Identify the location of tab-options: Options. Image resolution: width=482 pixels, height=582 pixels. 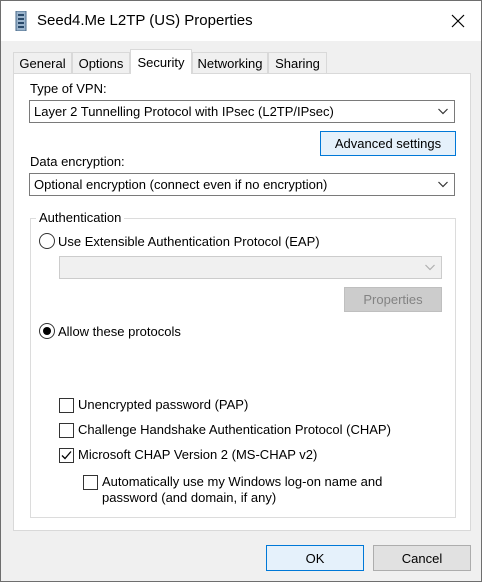
(101, 62).